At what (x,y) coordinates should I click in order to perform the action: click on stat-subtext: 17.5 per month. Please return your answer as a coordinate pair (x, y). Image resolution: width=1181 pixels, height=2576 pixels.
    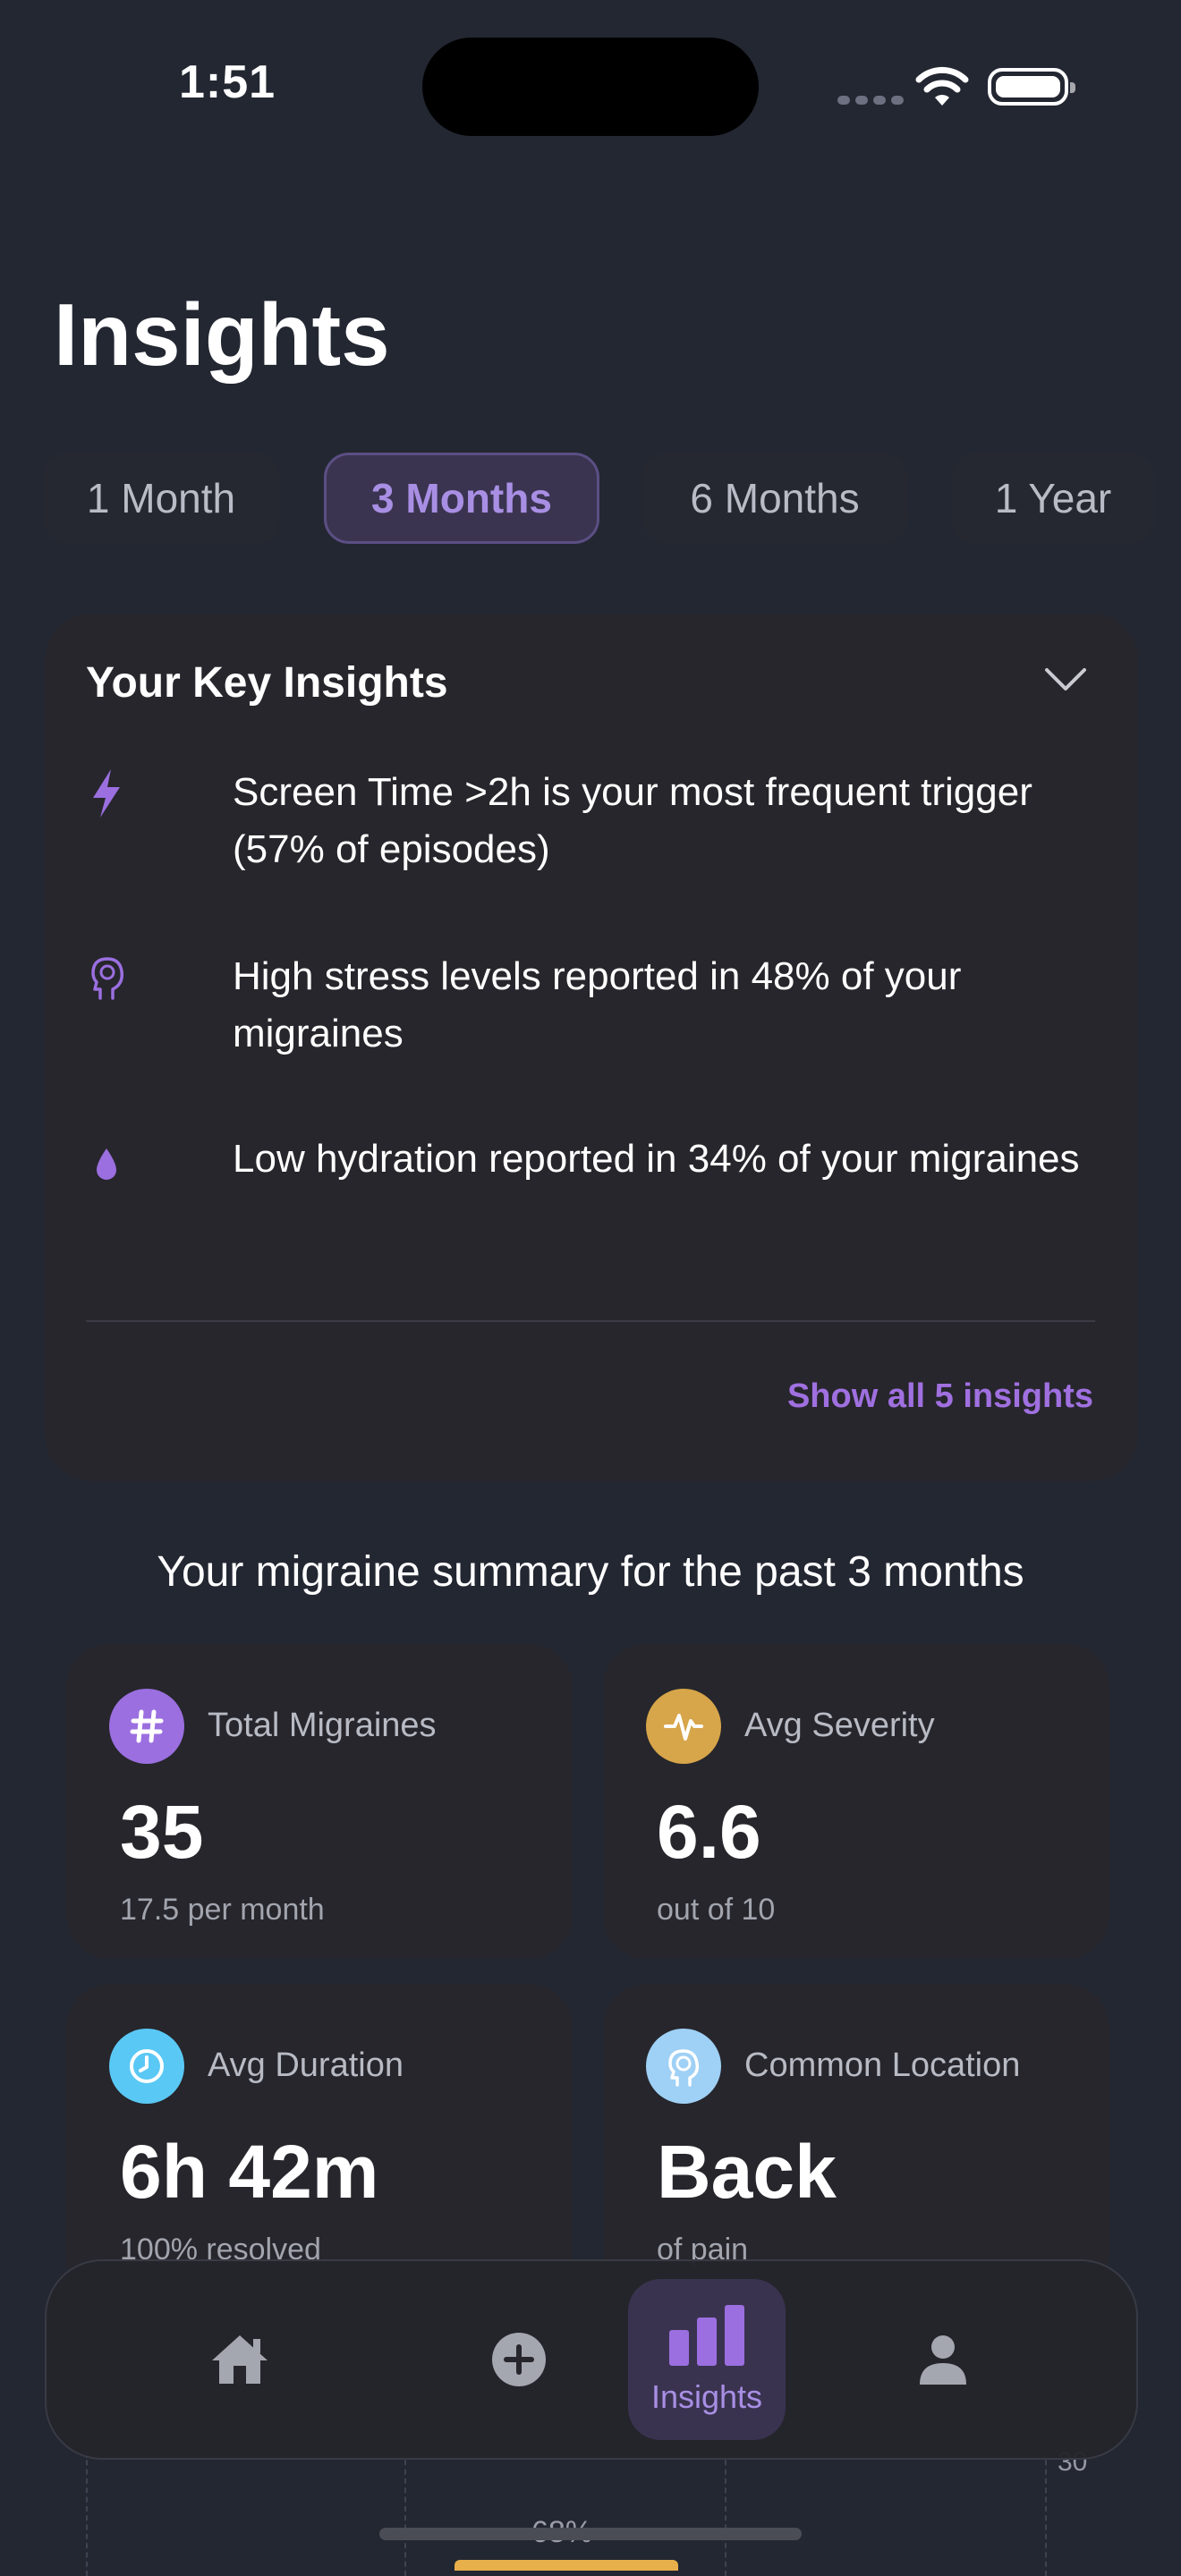
    Looking at the image, I should click on (222, 1910).